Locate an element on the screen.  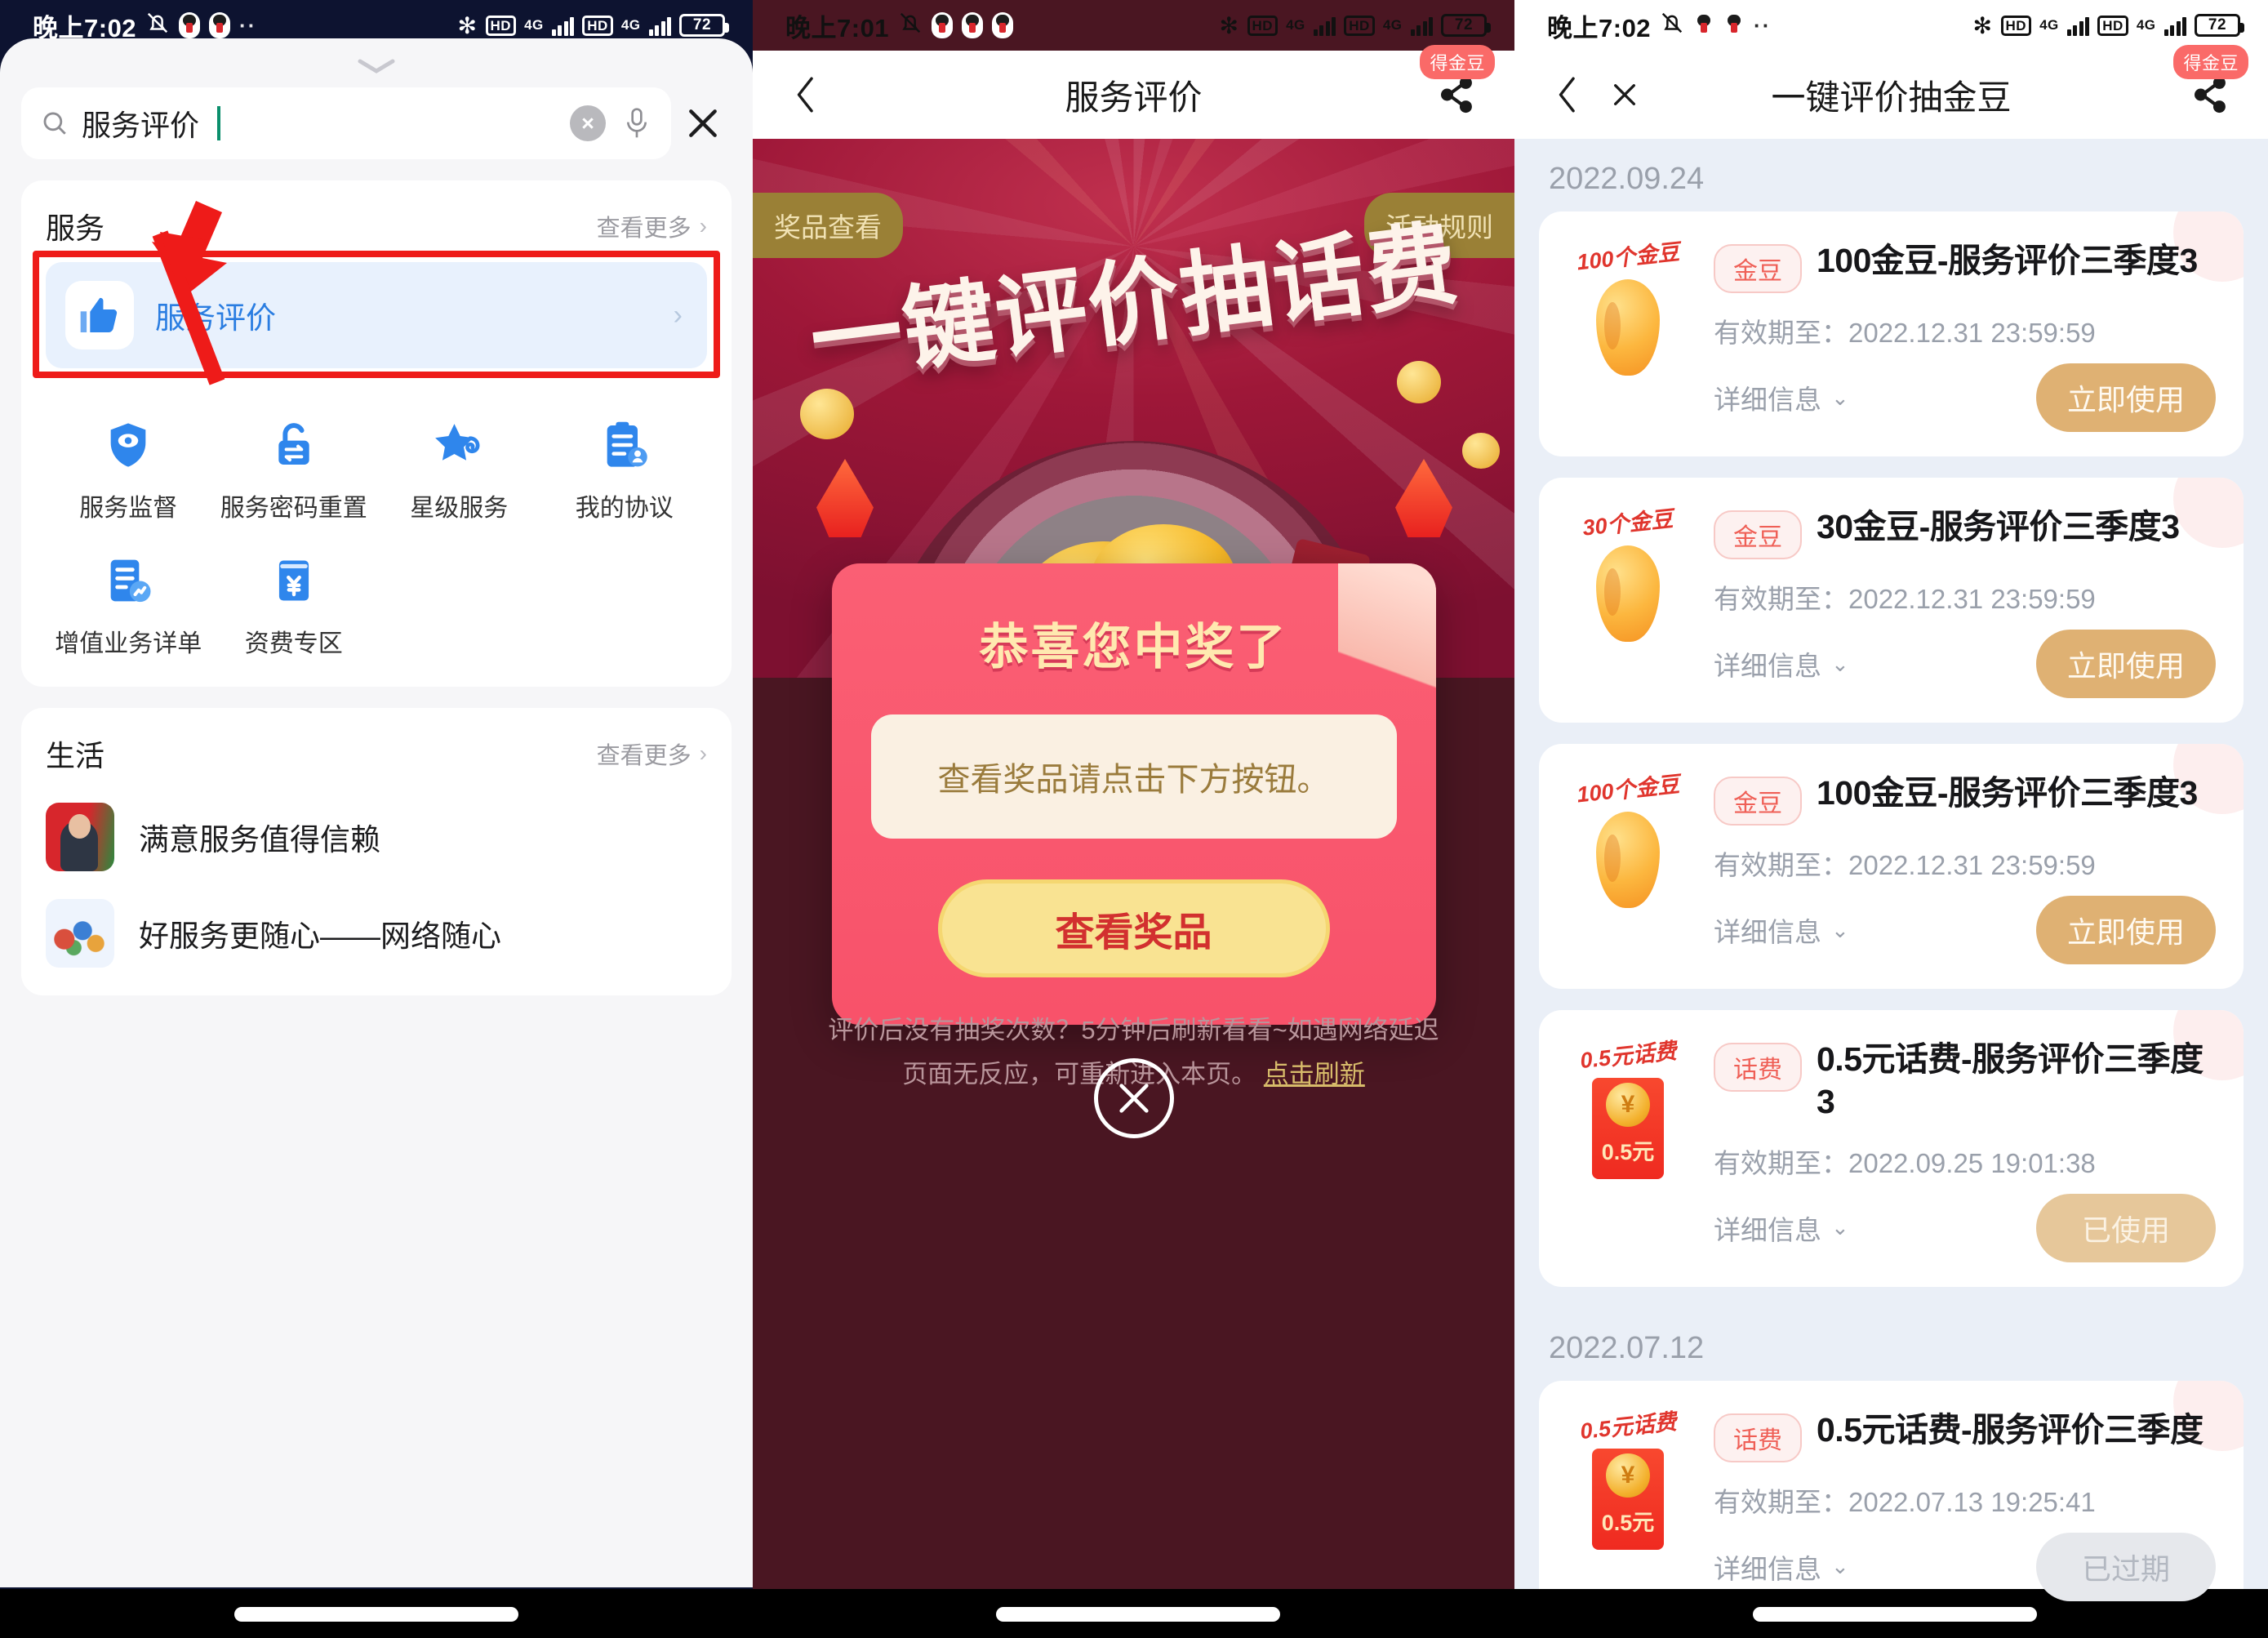
refresh-link: 点击刷新 is located at coordinates (1314, 1074).